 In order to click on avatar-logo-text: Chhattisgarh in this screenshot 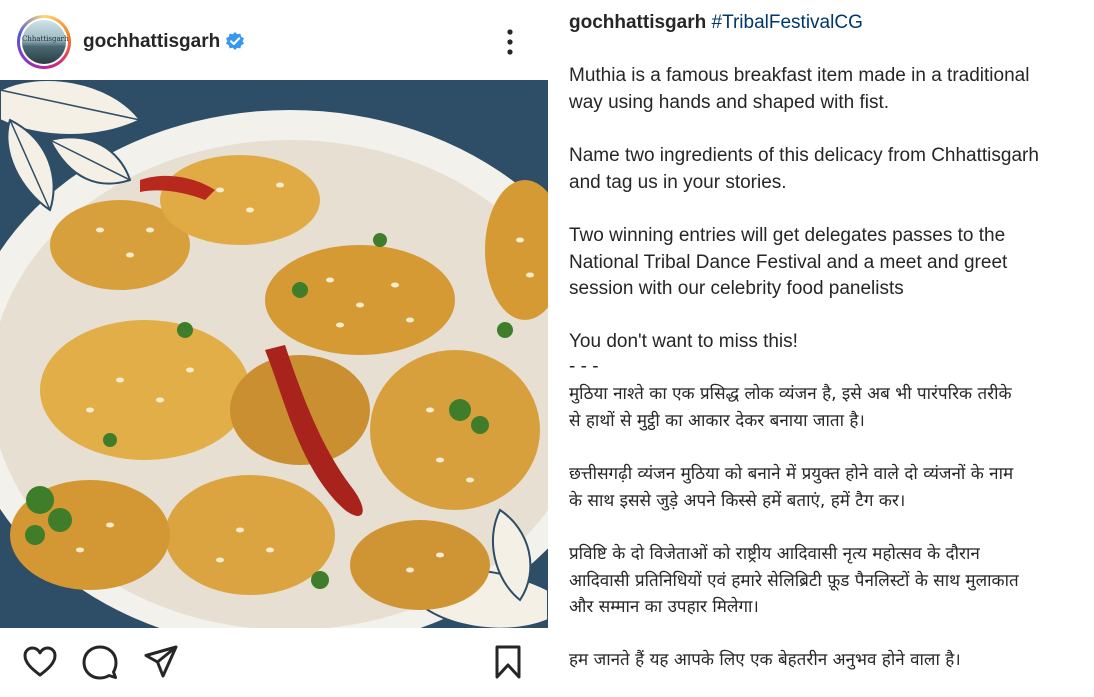, I will do `click(45, 39)`.